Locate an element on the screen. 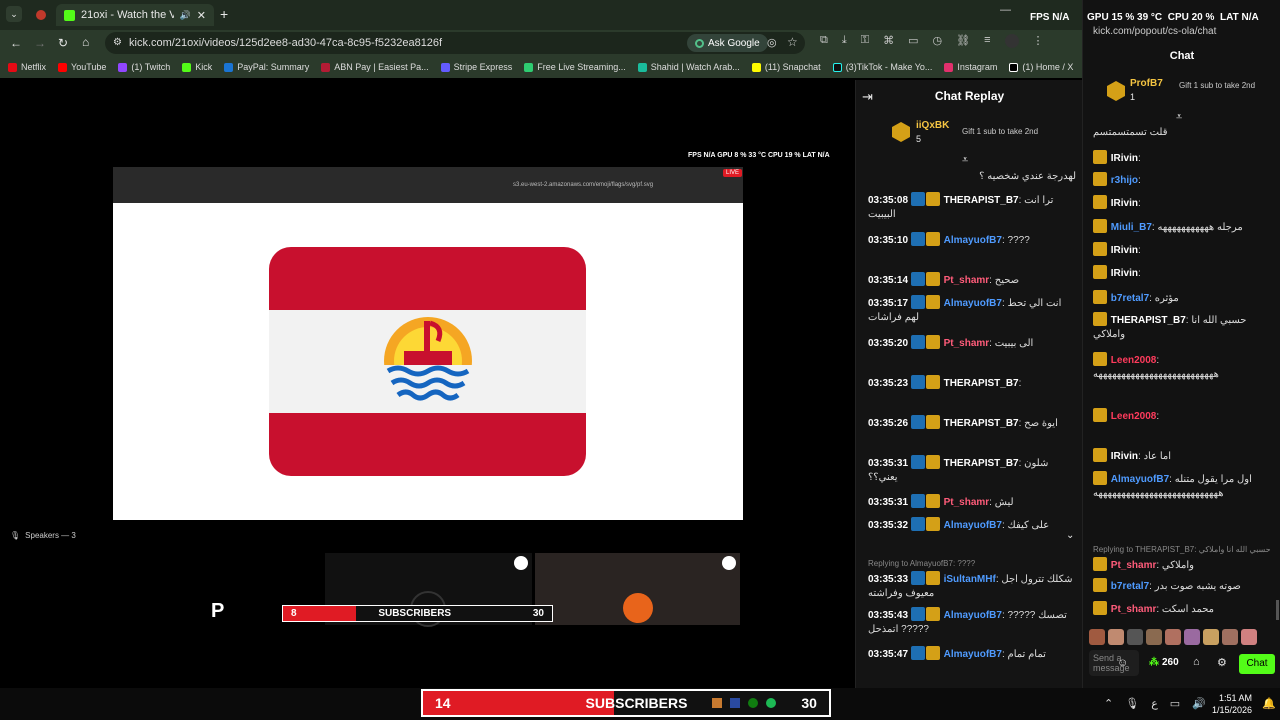 The height and width of the screenshot is (720, 1280). close-icon: ✕ is located at coordinates (201, 15).